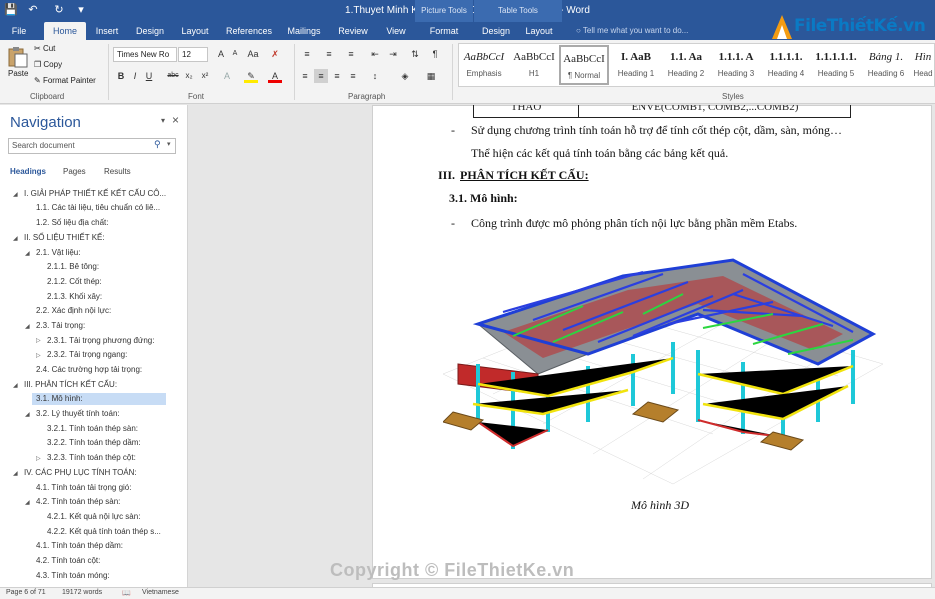 The width and height of the screenshot is (935, 599). Describe the element at coordinates (353, 31) in the screenshot. I see `tab-review: Review` at that location.